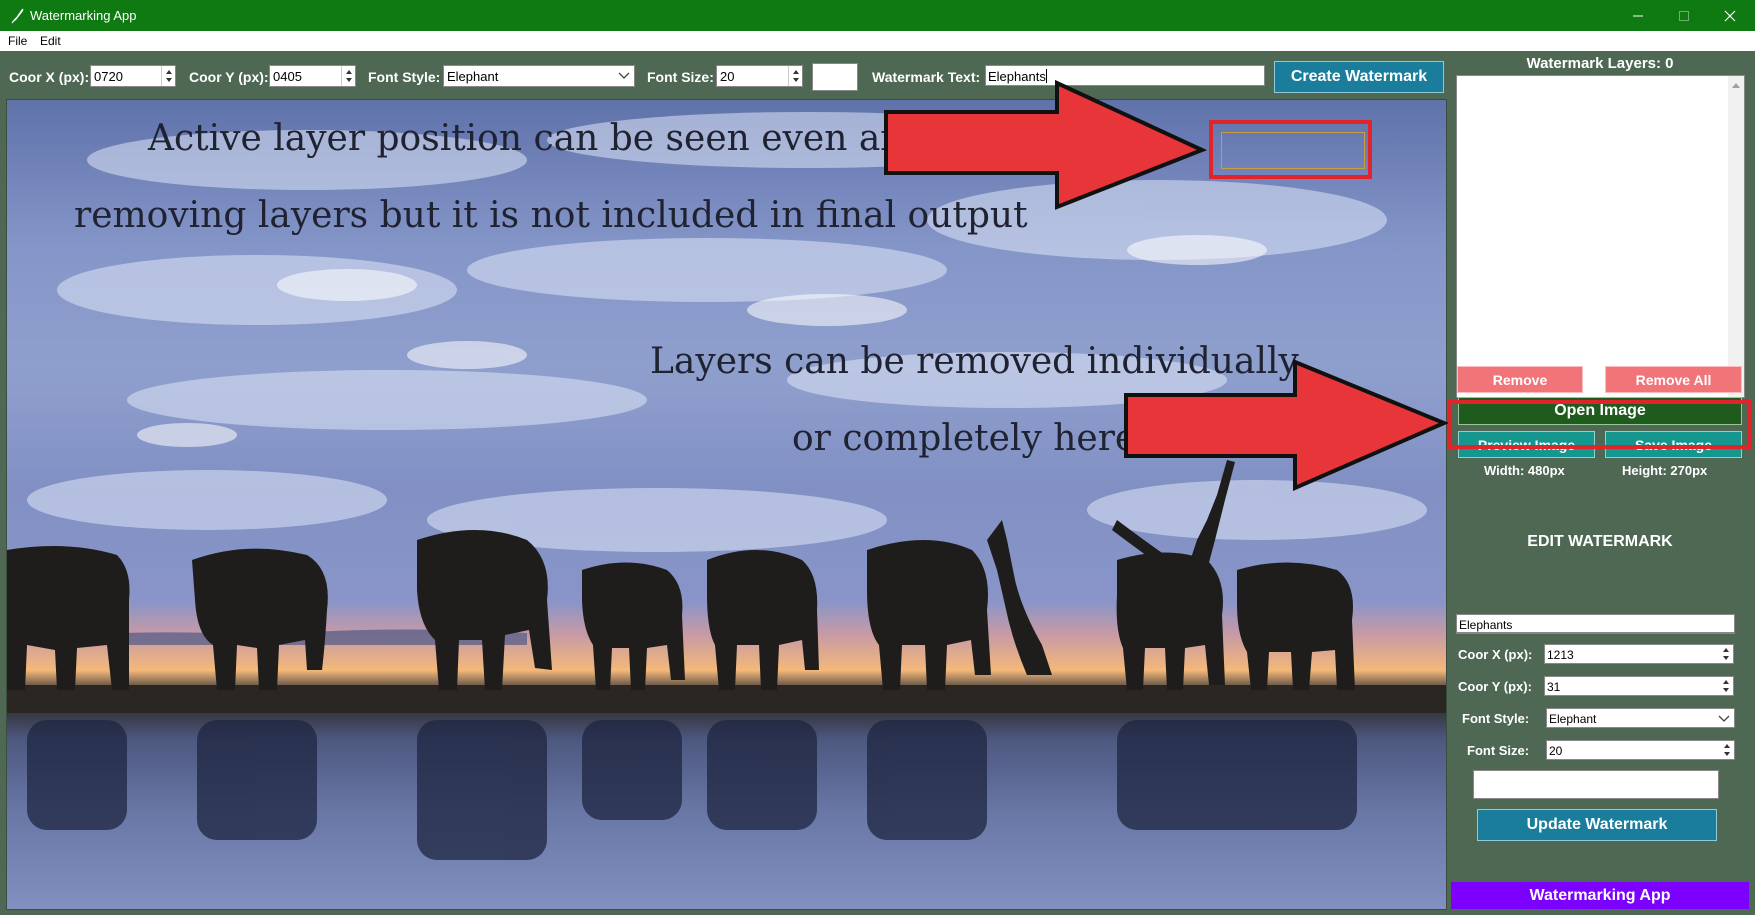 The height and width of the screenshot is (915, 1755). I want to click on font-style-label: Font Style:, so click(404, 77).